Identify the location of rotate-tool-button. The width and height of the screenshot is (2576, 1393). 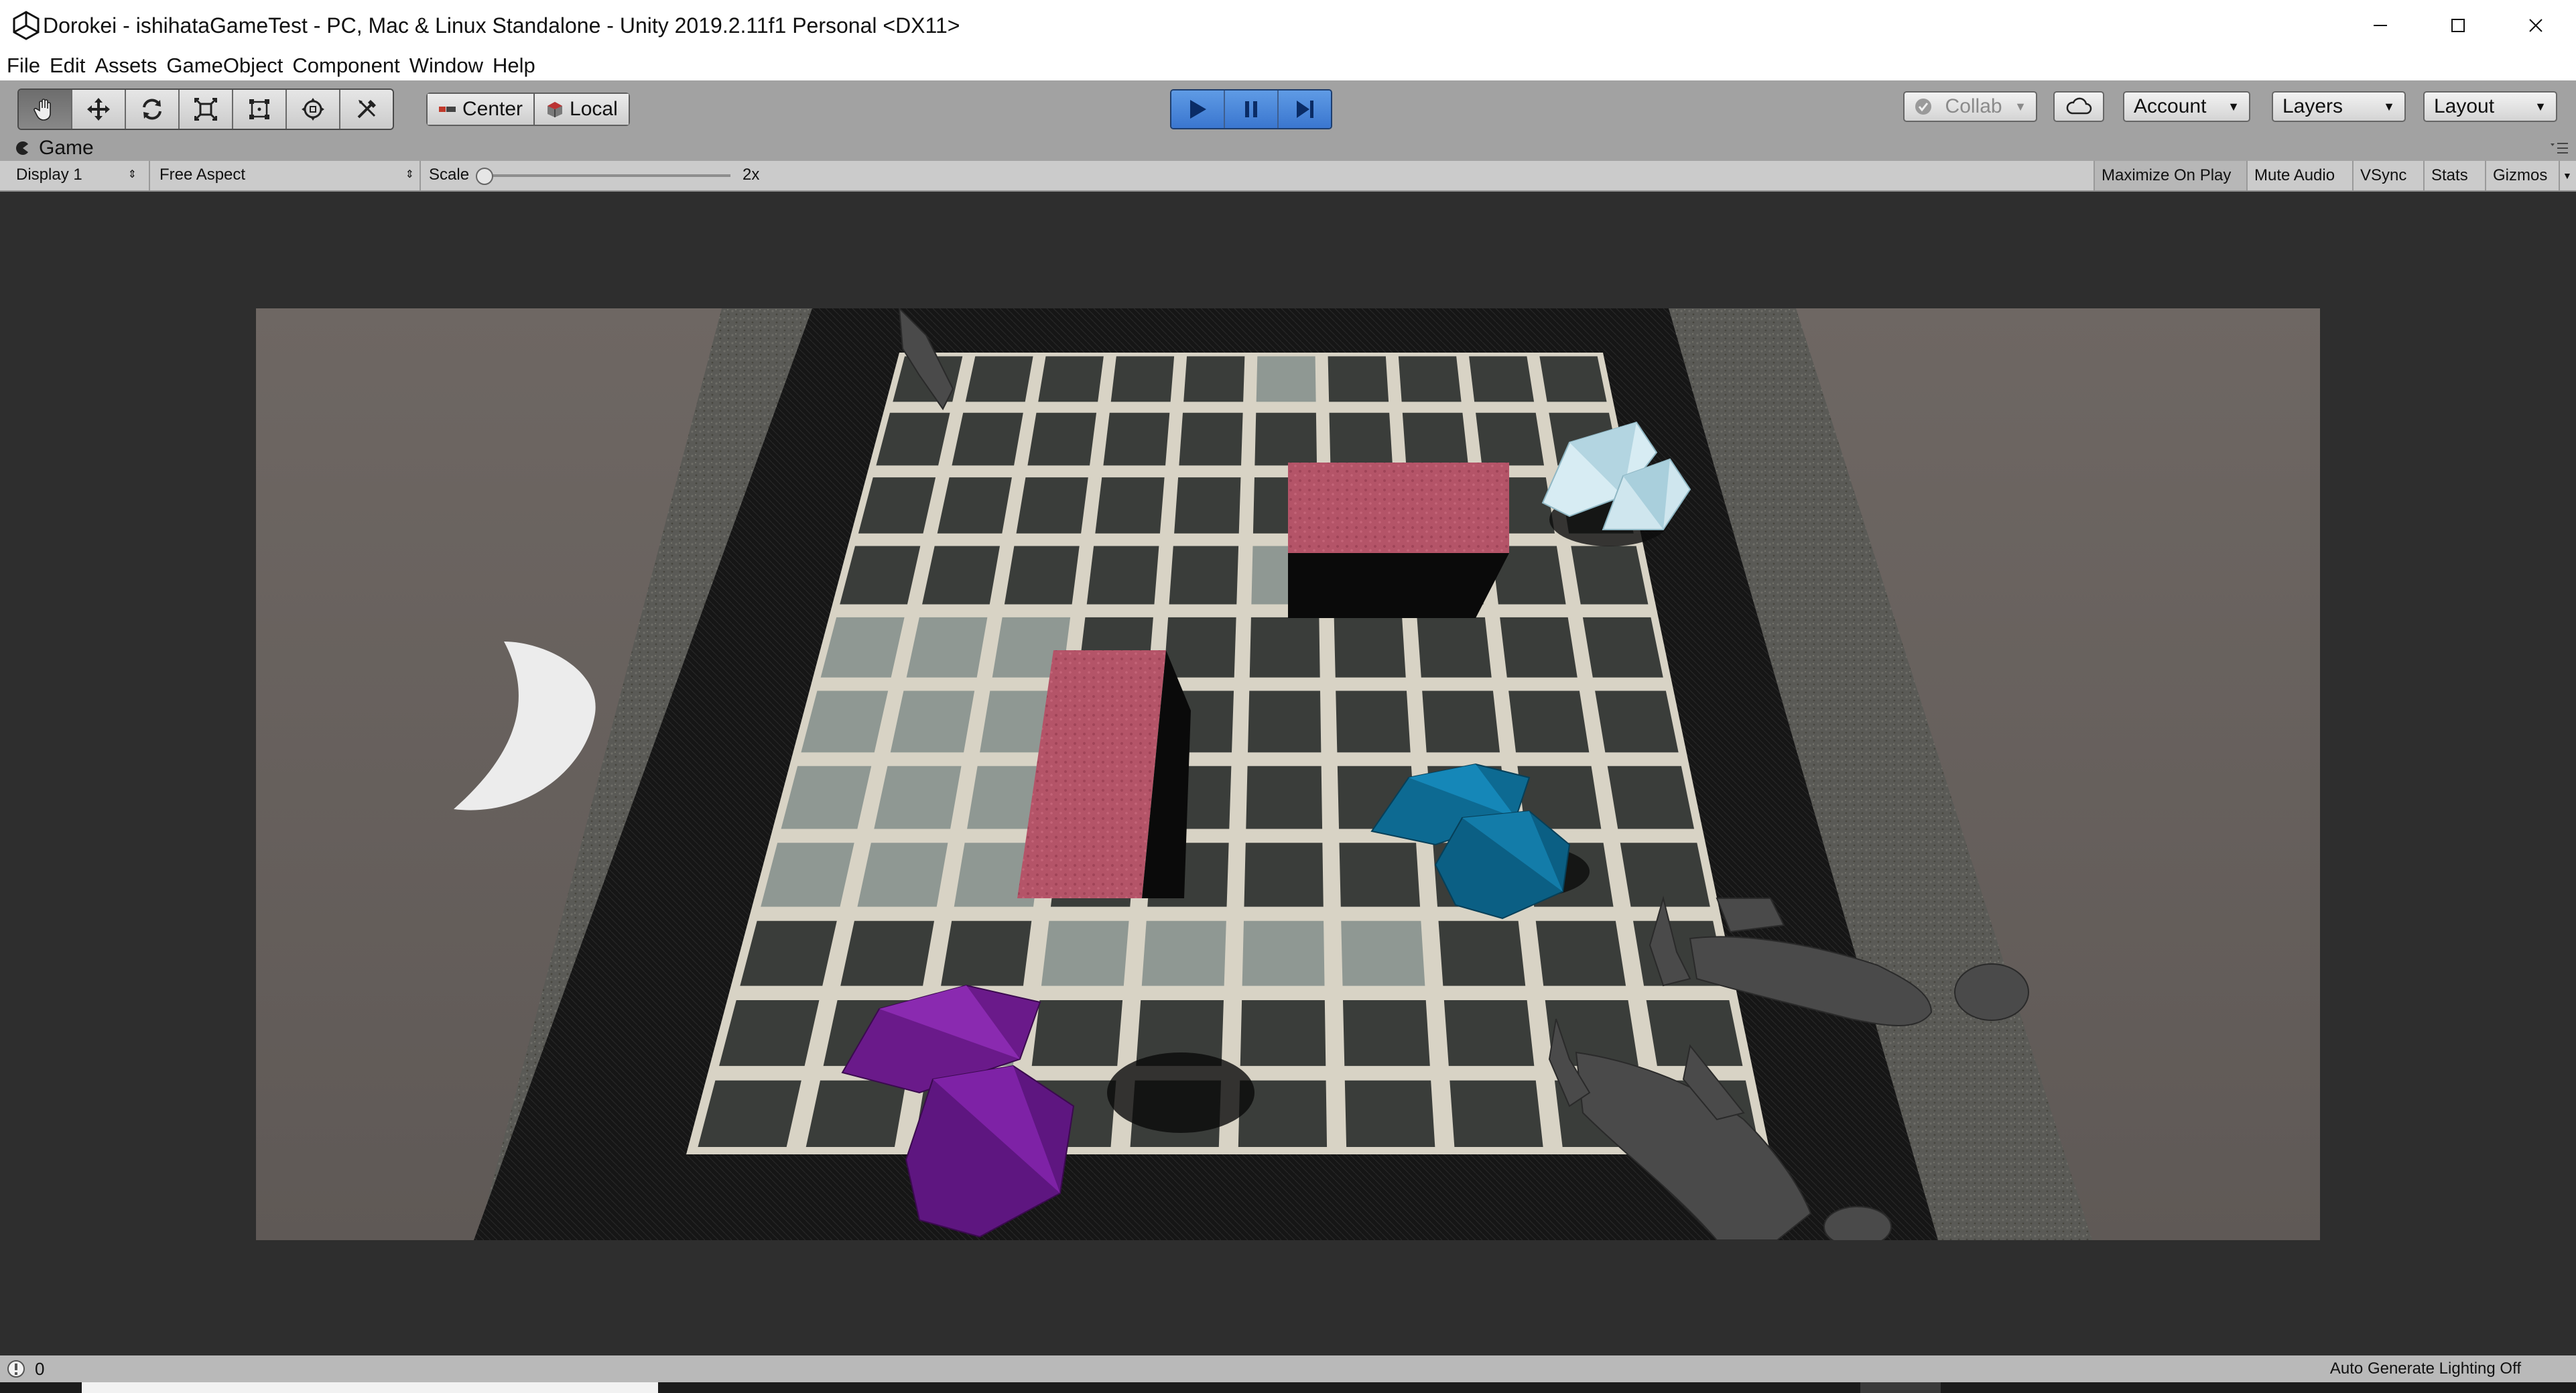
(153, 110).